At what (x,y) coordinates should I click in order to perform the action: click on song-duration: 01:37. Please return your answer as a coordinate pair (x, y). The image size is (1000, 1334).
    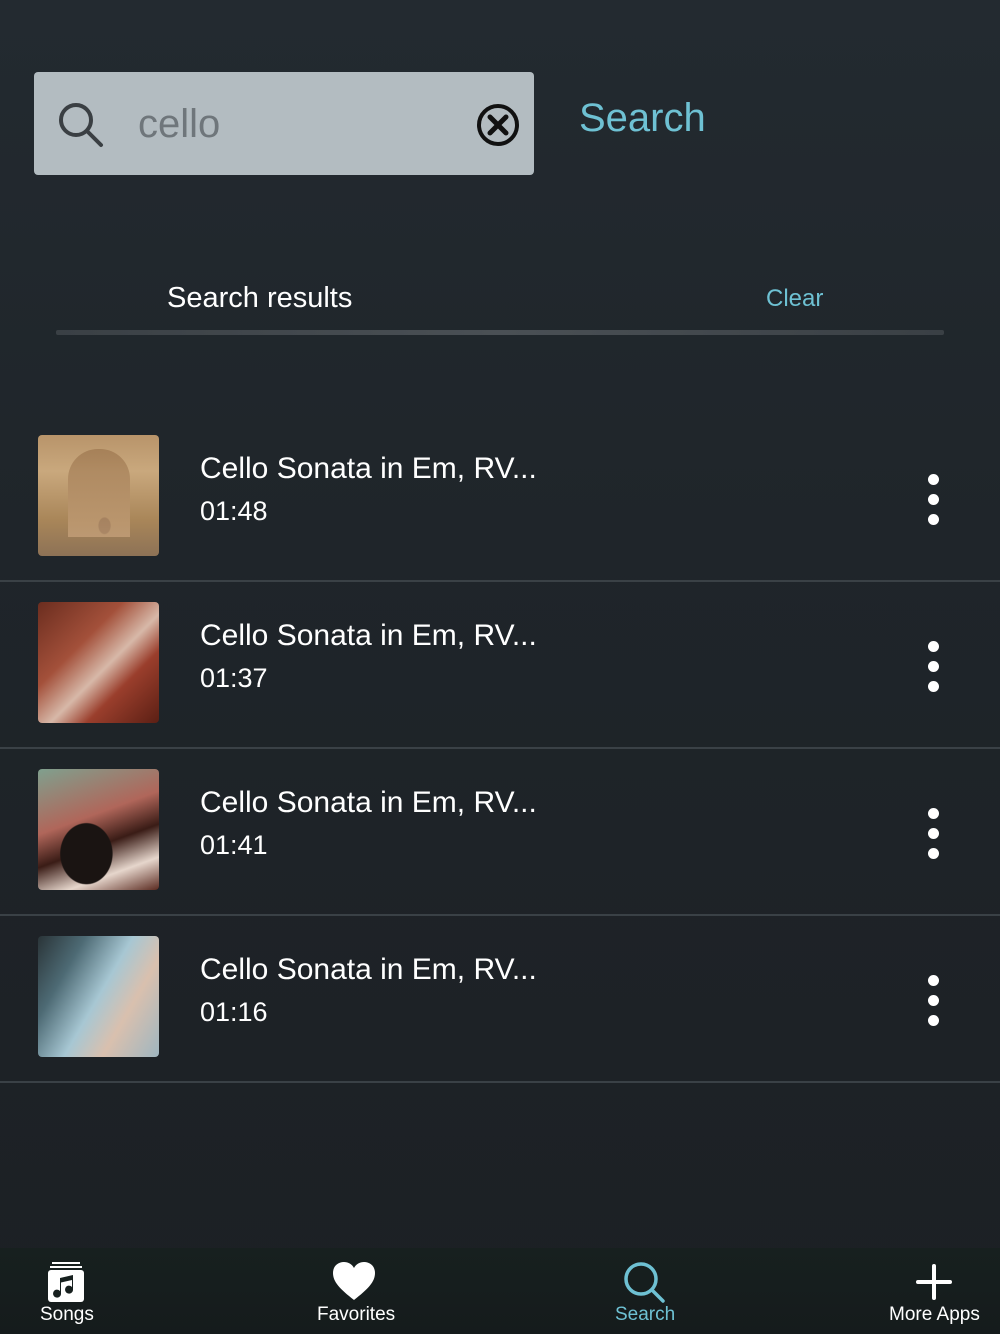
    Looking at the image, I should click on (234, 678).